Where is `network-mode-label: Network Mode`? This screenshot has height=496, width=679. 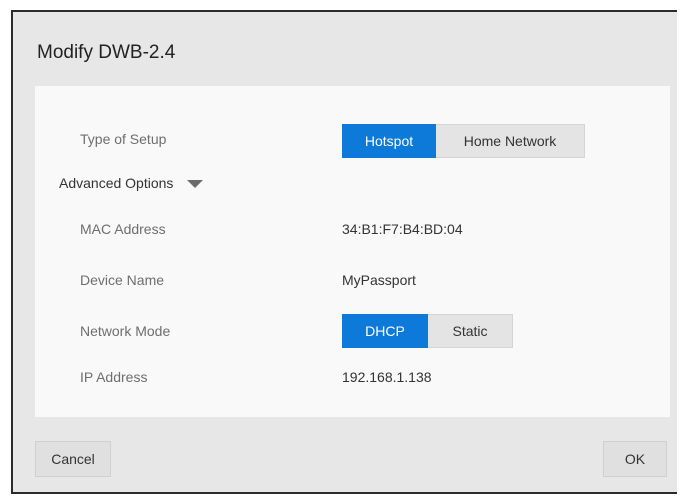
network-mode-label: Network Mode is located at coordinates (125, 331).